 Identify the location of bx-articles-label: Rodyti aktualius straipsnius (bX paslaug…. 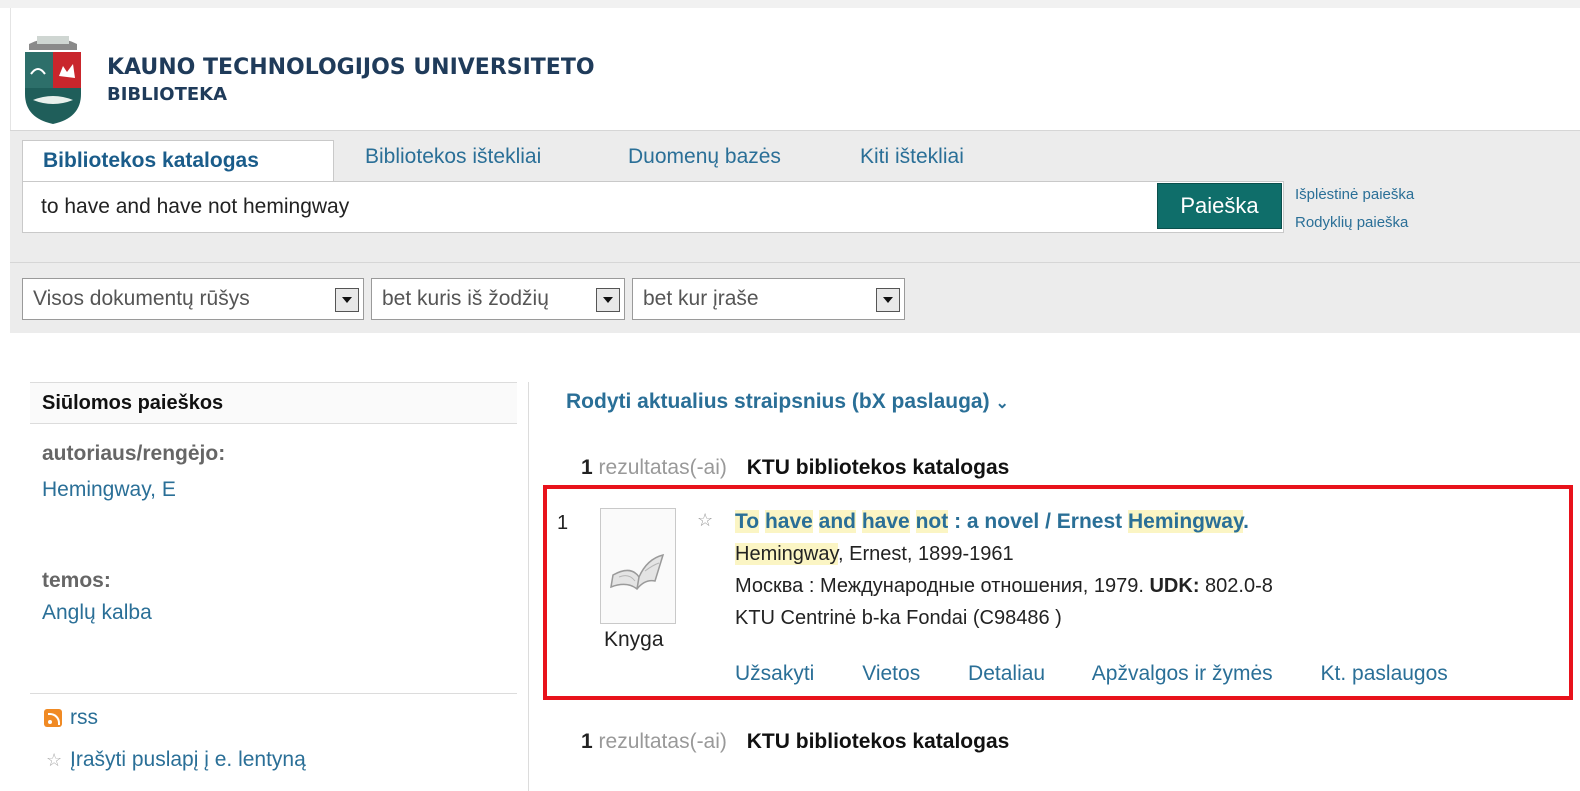
(778, 401).